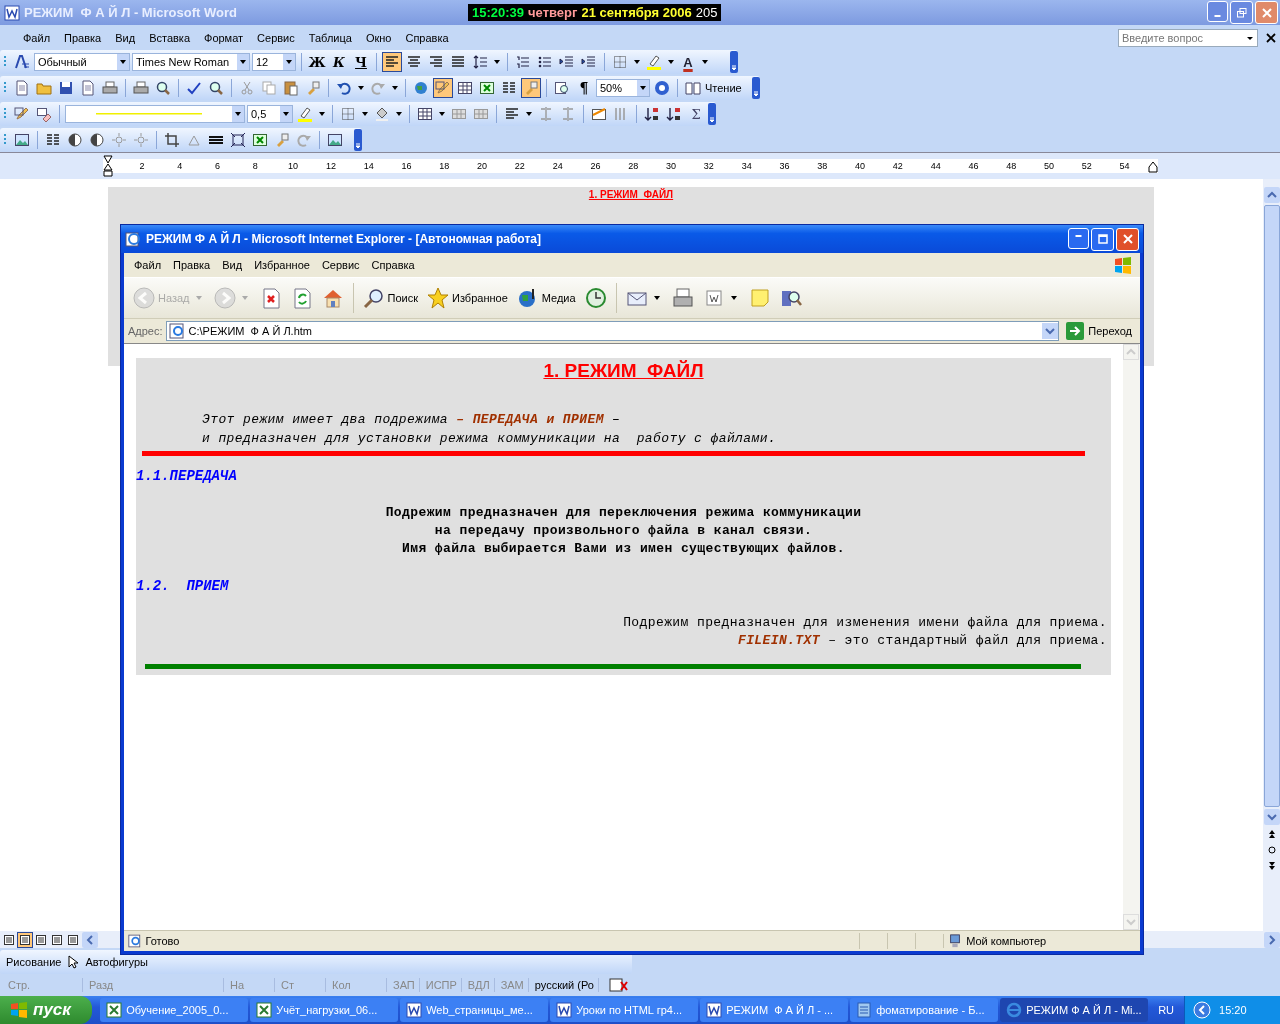  What do you see at coordinates (708, 166) in the screenshot?
I see `ruler-number: 32` at bounding box center [708, 166].